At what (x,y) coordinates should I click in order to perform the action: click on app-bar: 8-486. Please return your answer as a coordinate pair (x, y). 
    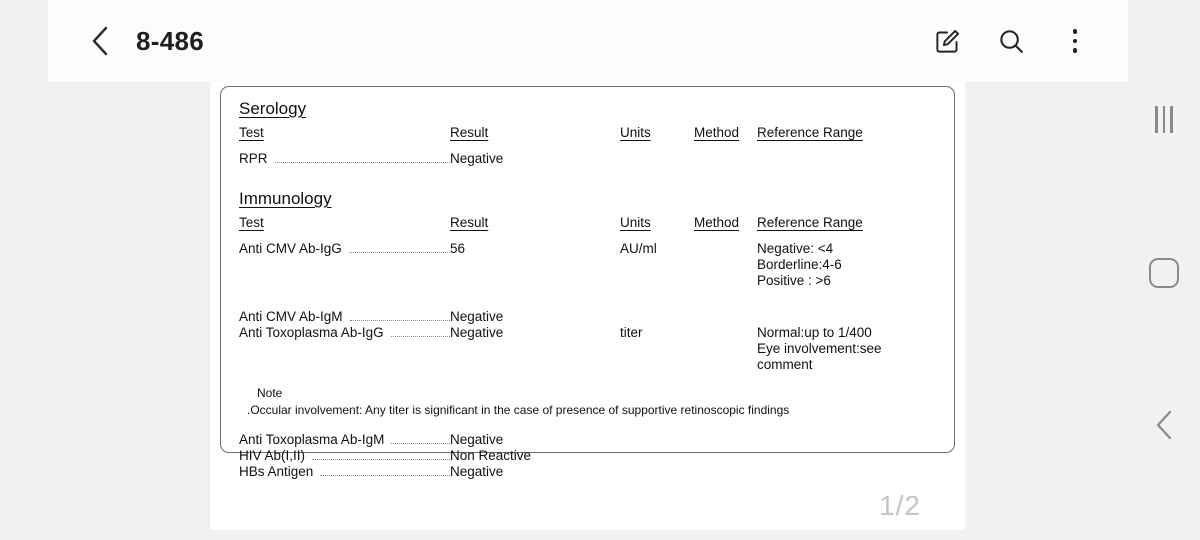
    Looking at the image, I should click on (588, 41).